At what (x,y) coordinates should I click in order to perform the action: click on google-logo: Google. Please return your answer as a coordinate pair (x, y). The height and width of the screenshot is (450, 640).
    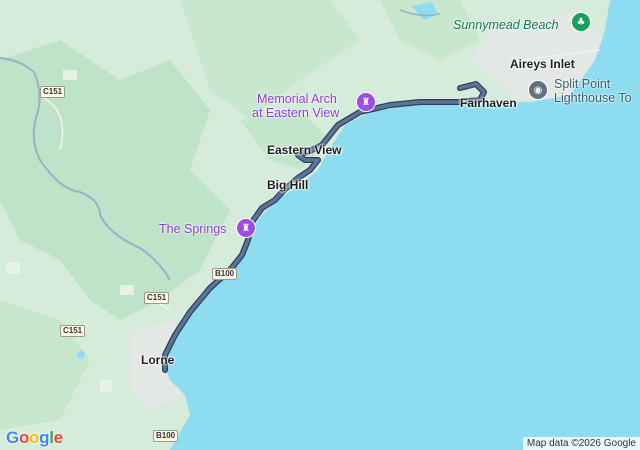
    Looking at the image, I should click on (34, 438).